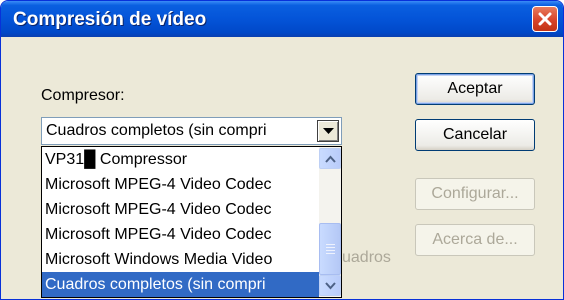 This screenshot has height=300, width=564. I want to click on chevron-up-icon, so click(330, 159).